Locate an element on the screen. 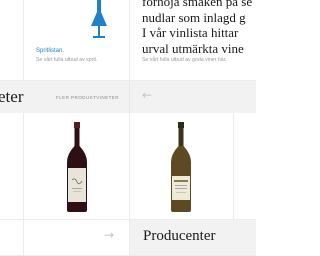 The width and height of the screenshot is (320, 256). grid-cell-edge-top is located at coordinates (12, 40).